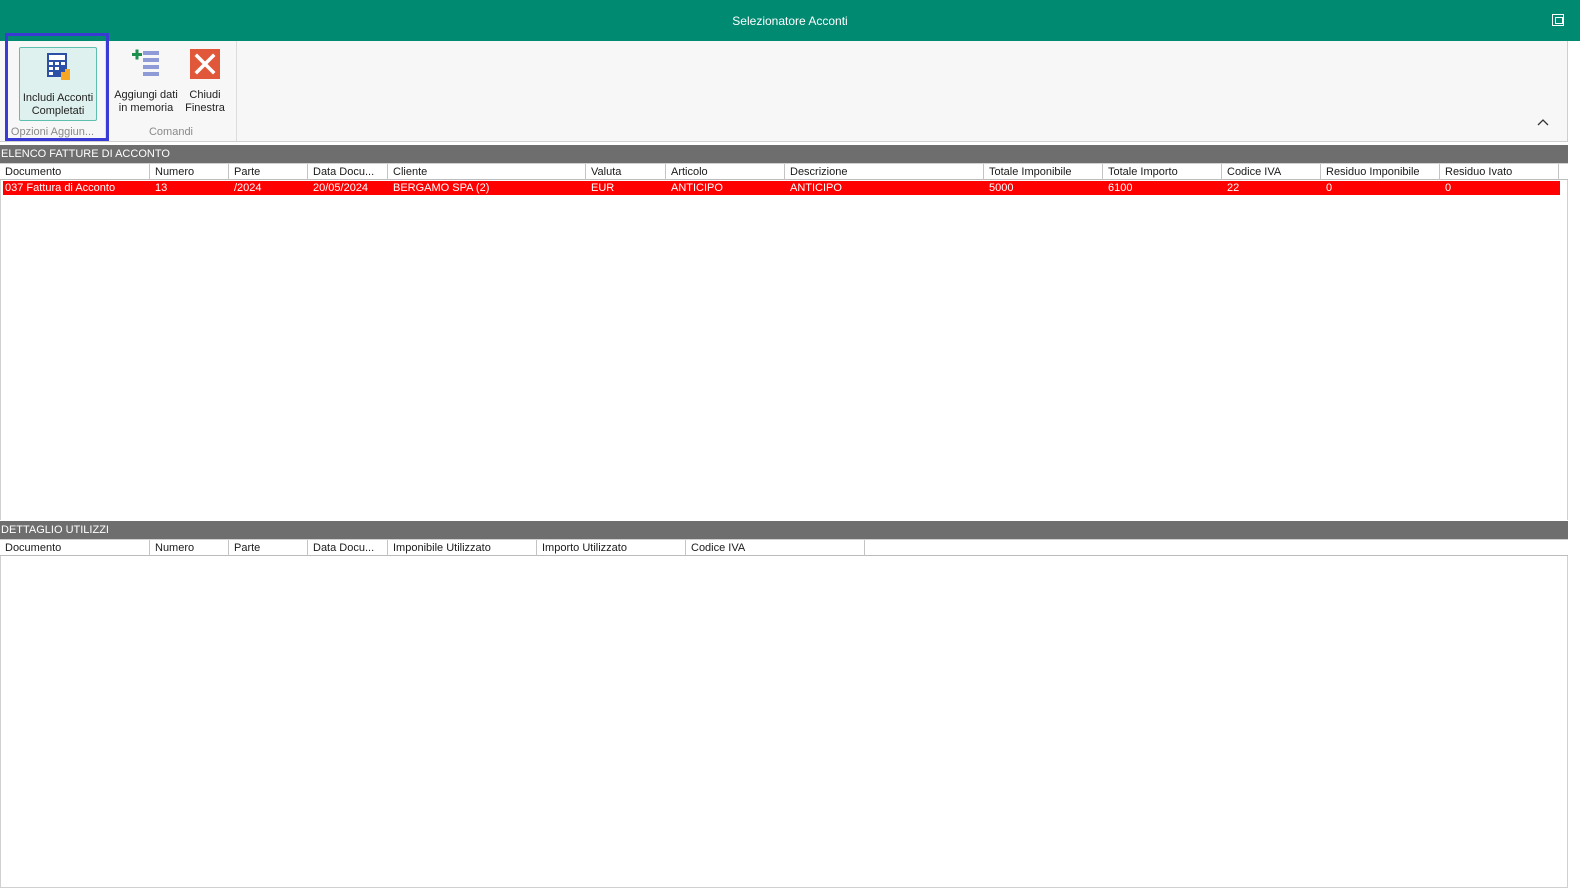 Image resolution: width=1580 pixels, height=895 pixels. Describe the element at coordinates (611, 548) in the screenshot. I see `column-header-importo-utilizzato: Importo Utilizzato` at that location.